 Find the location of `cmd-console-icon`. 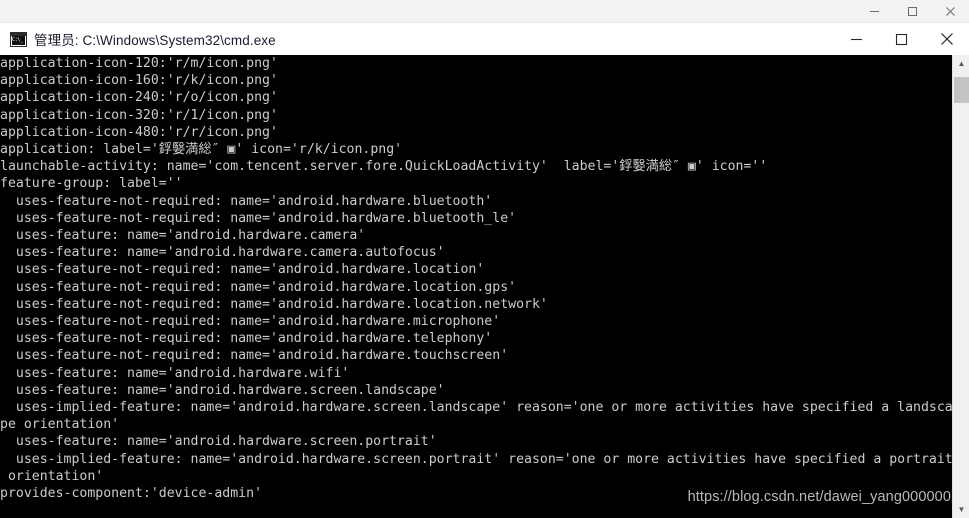

cmd-console-icon is located at coordinates (18, 39).